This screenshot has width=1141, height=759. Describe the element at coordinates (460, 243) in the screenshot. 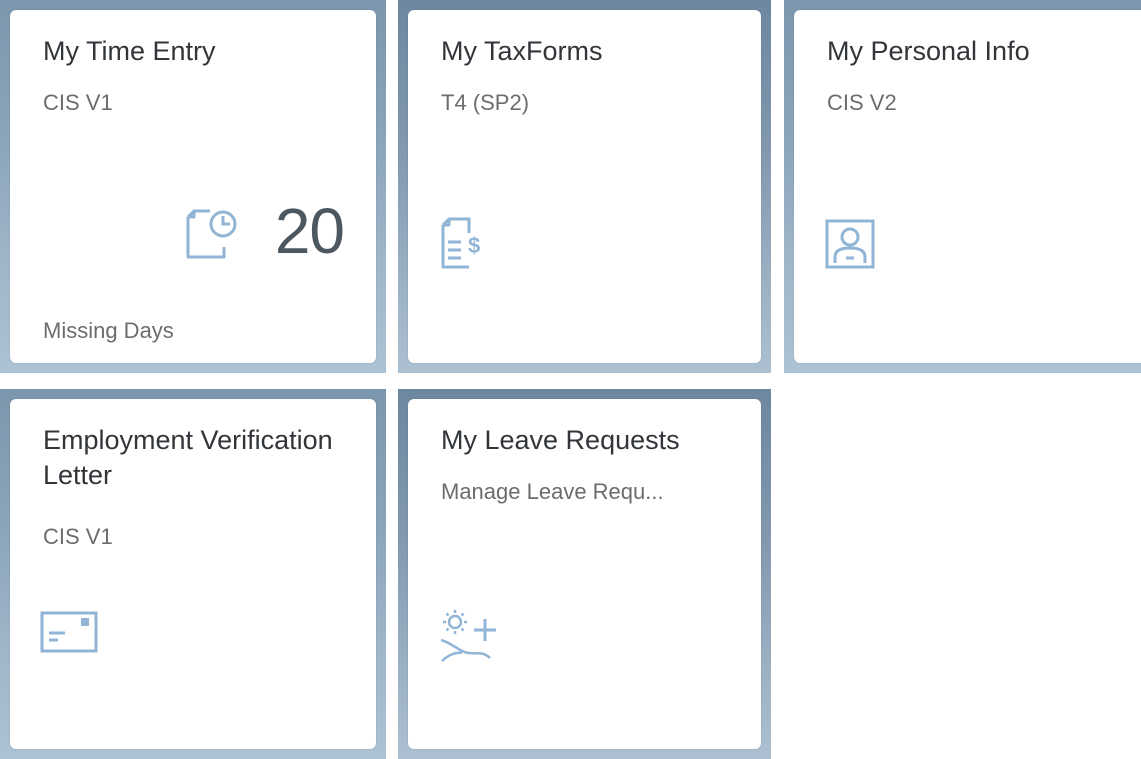

I see `tax-document-icon: $` at that location.